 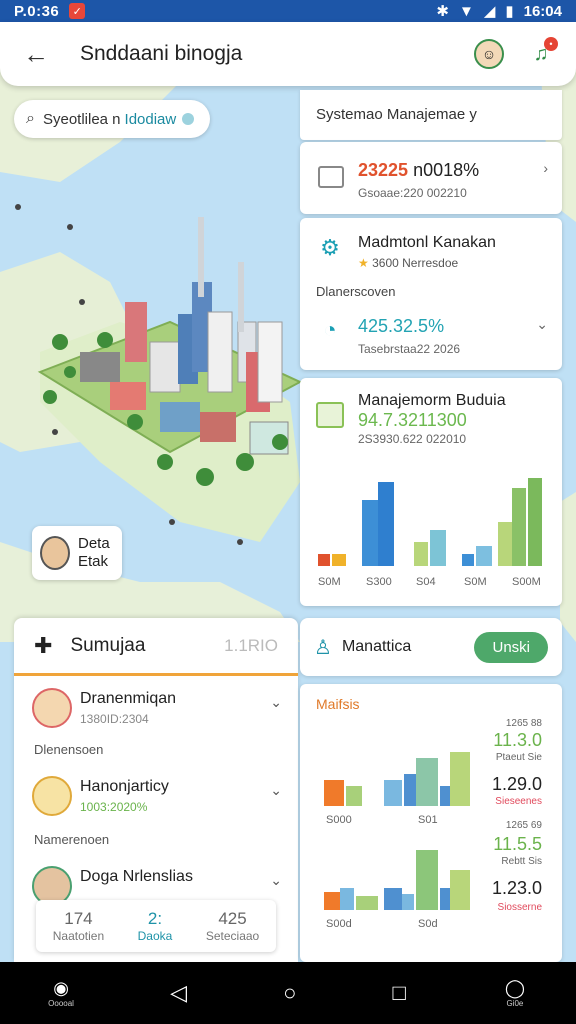 What do you see at coordinates (517, 740) in the screenshot?
I see `stat-primary: 11.3.0` at bounding box center [517, 740].